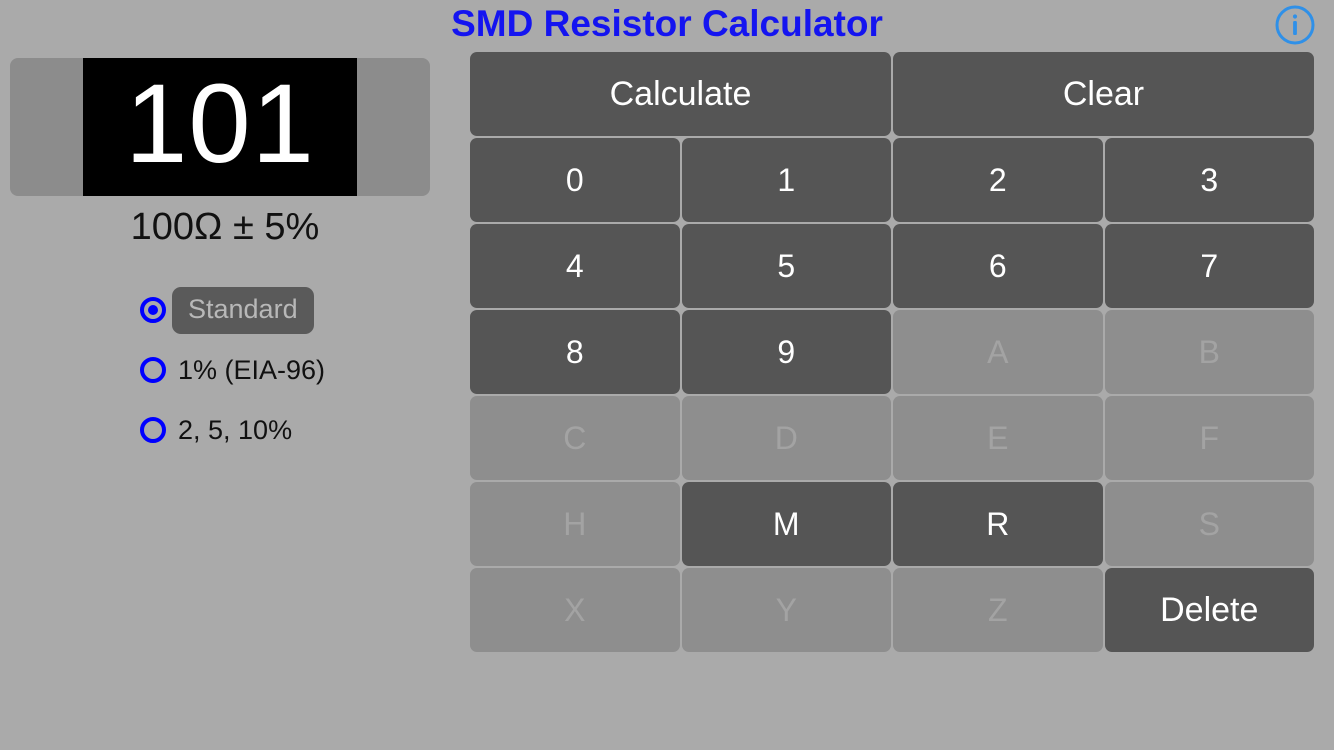  Describe the element at coordinates (786, 266) in the screenshot. I see `key-5: 5` at that location.